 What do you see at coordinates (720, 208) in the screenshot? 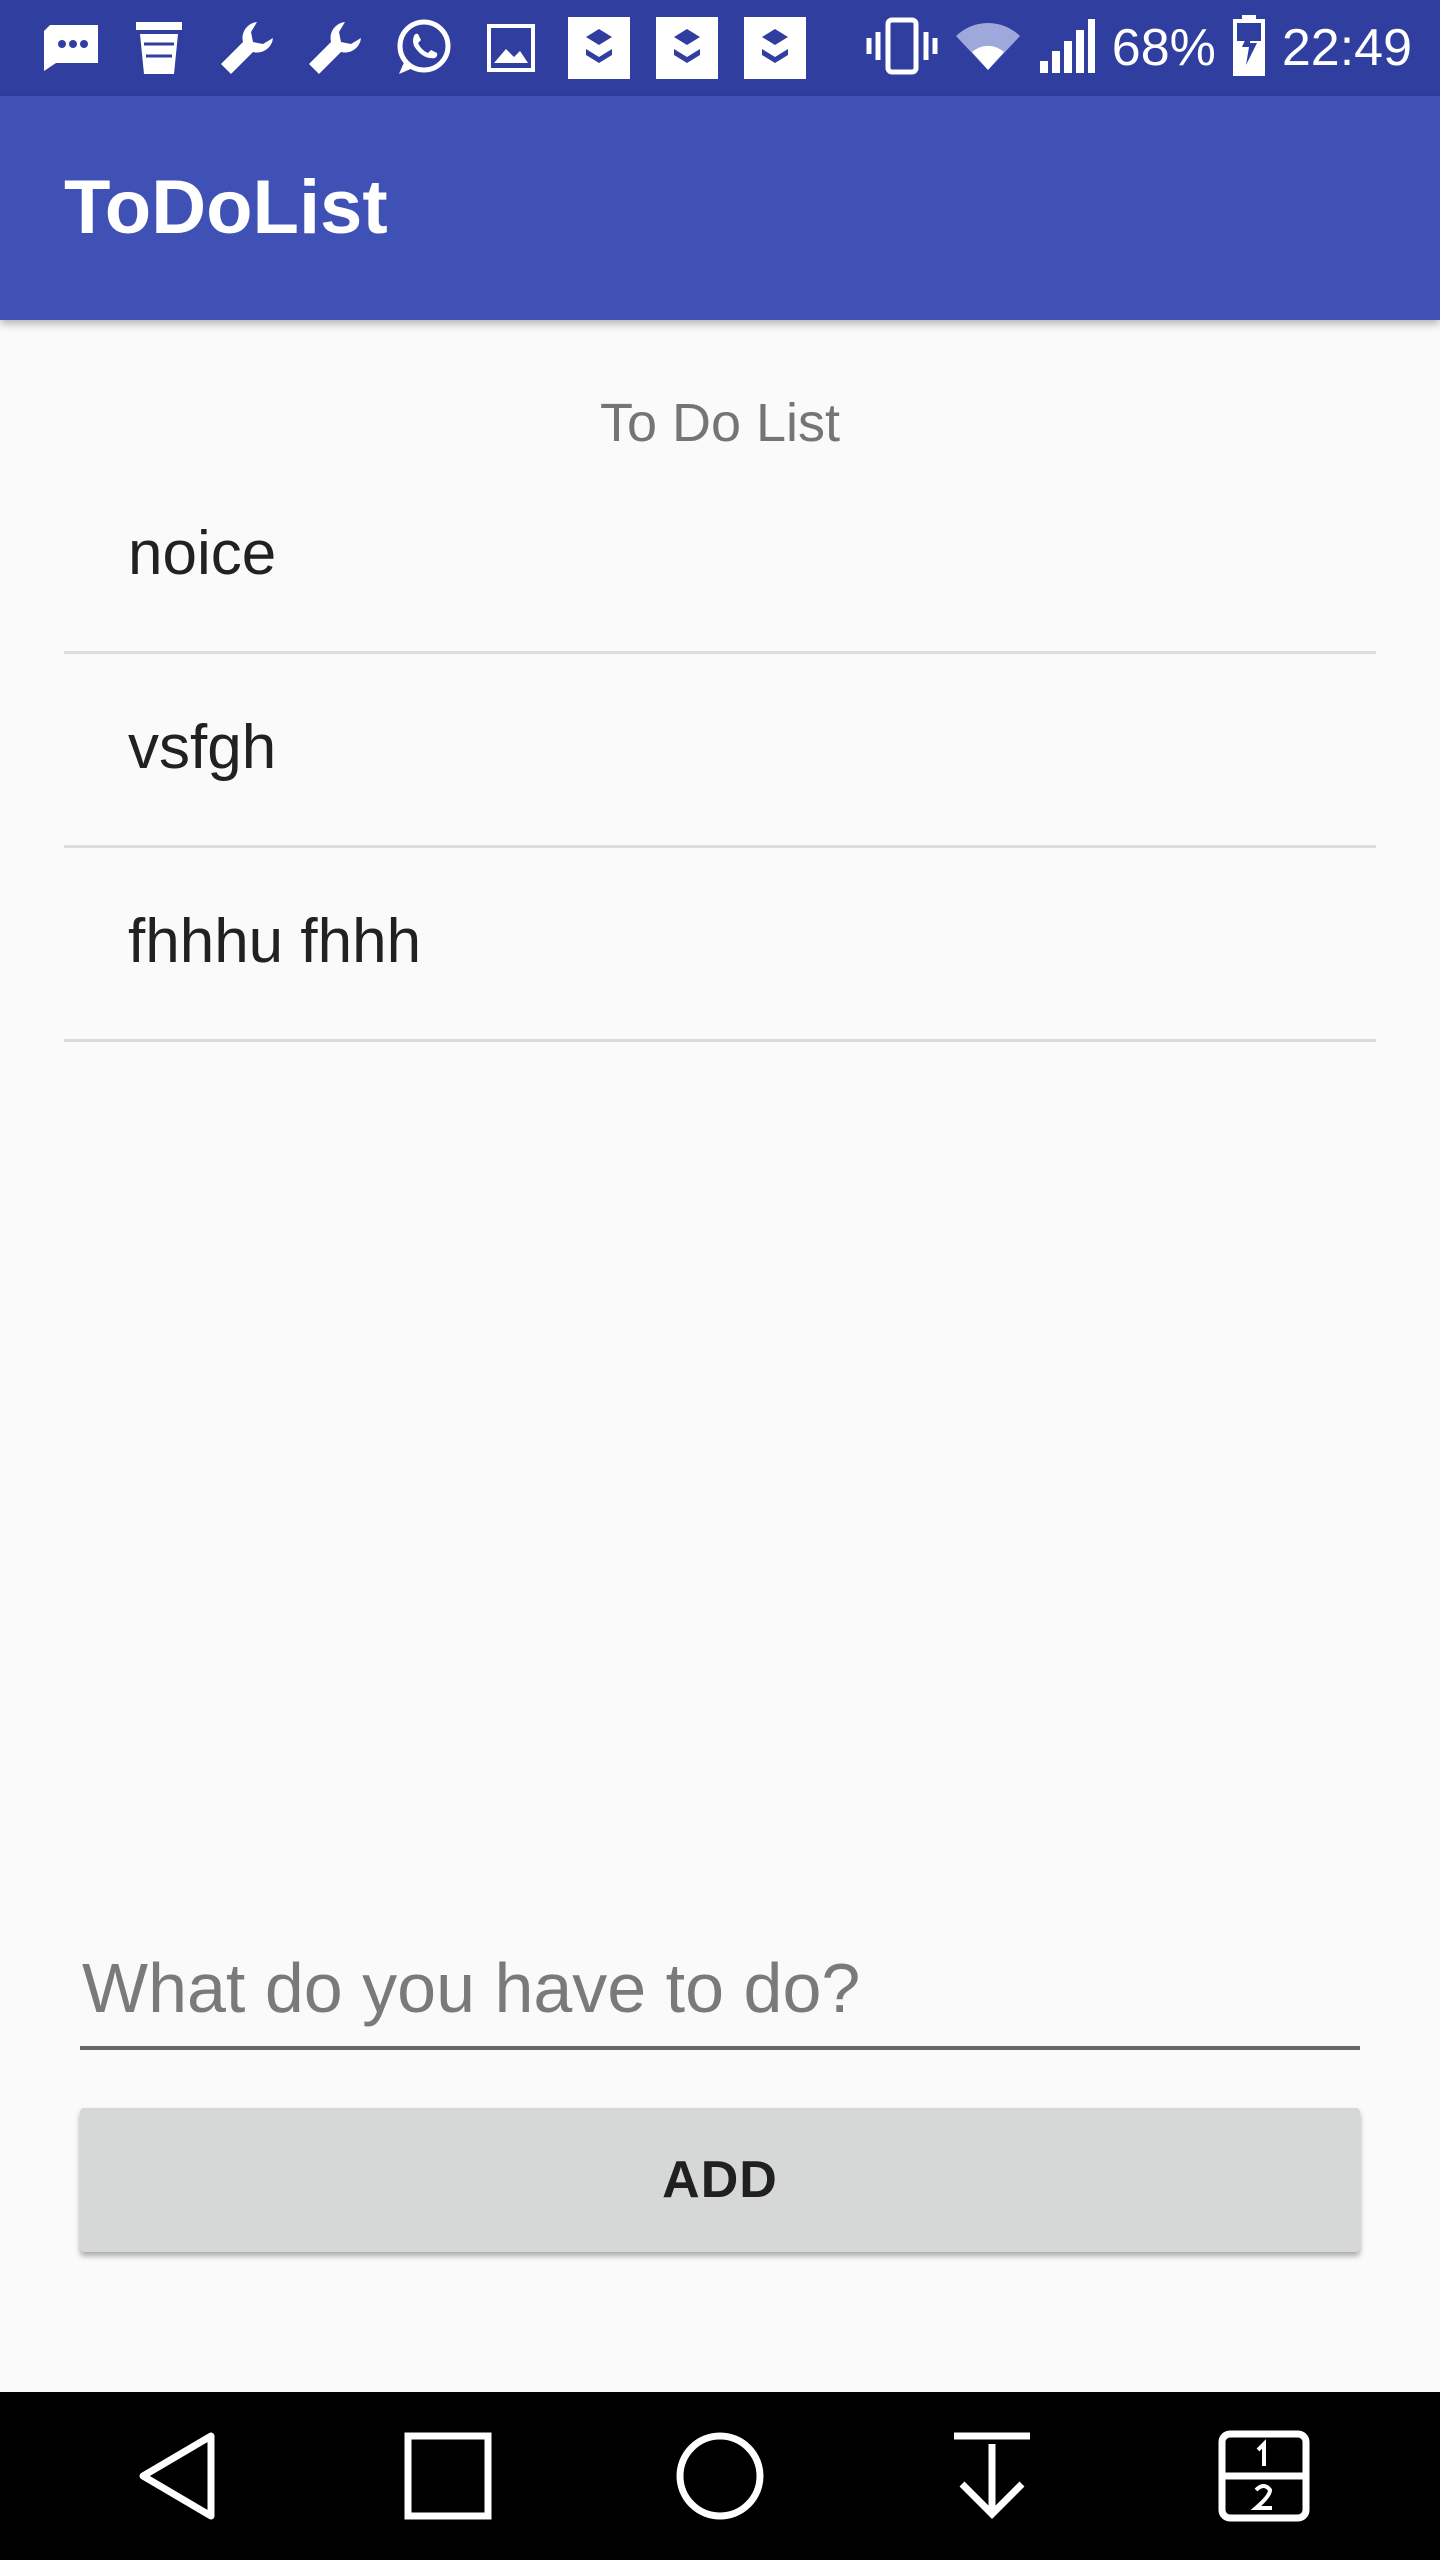
I see `app-bar: ToDoList` at bounding box center [720, 208].